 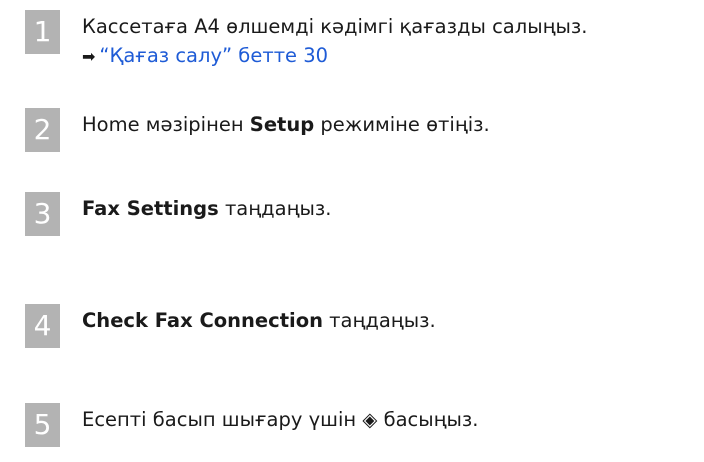 I want to click on step-instruction: Fax Settings таңдаңыз., so click(x=206, y=208).